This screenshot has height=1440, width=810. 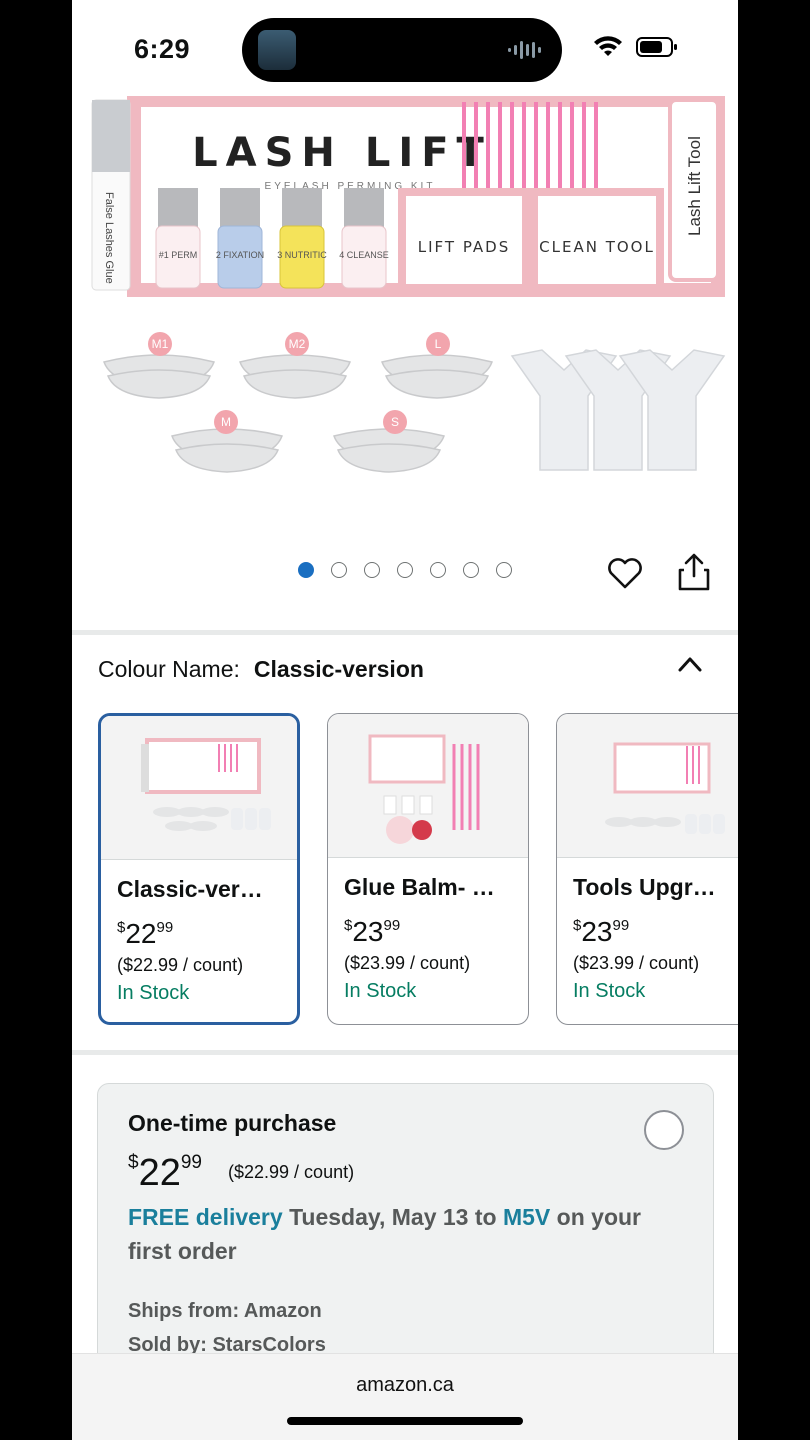 What do you see at coordinates (180, 965) in the screenshot?
I see `variant-unit-price: ($22.99 / count)` at bounding box center [180, 965].